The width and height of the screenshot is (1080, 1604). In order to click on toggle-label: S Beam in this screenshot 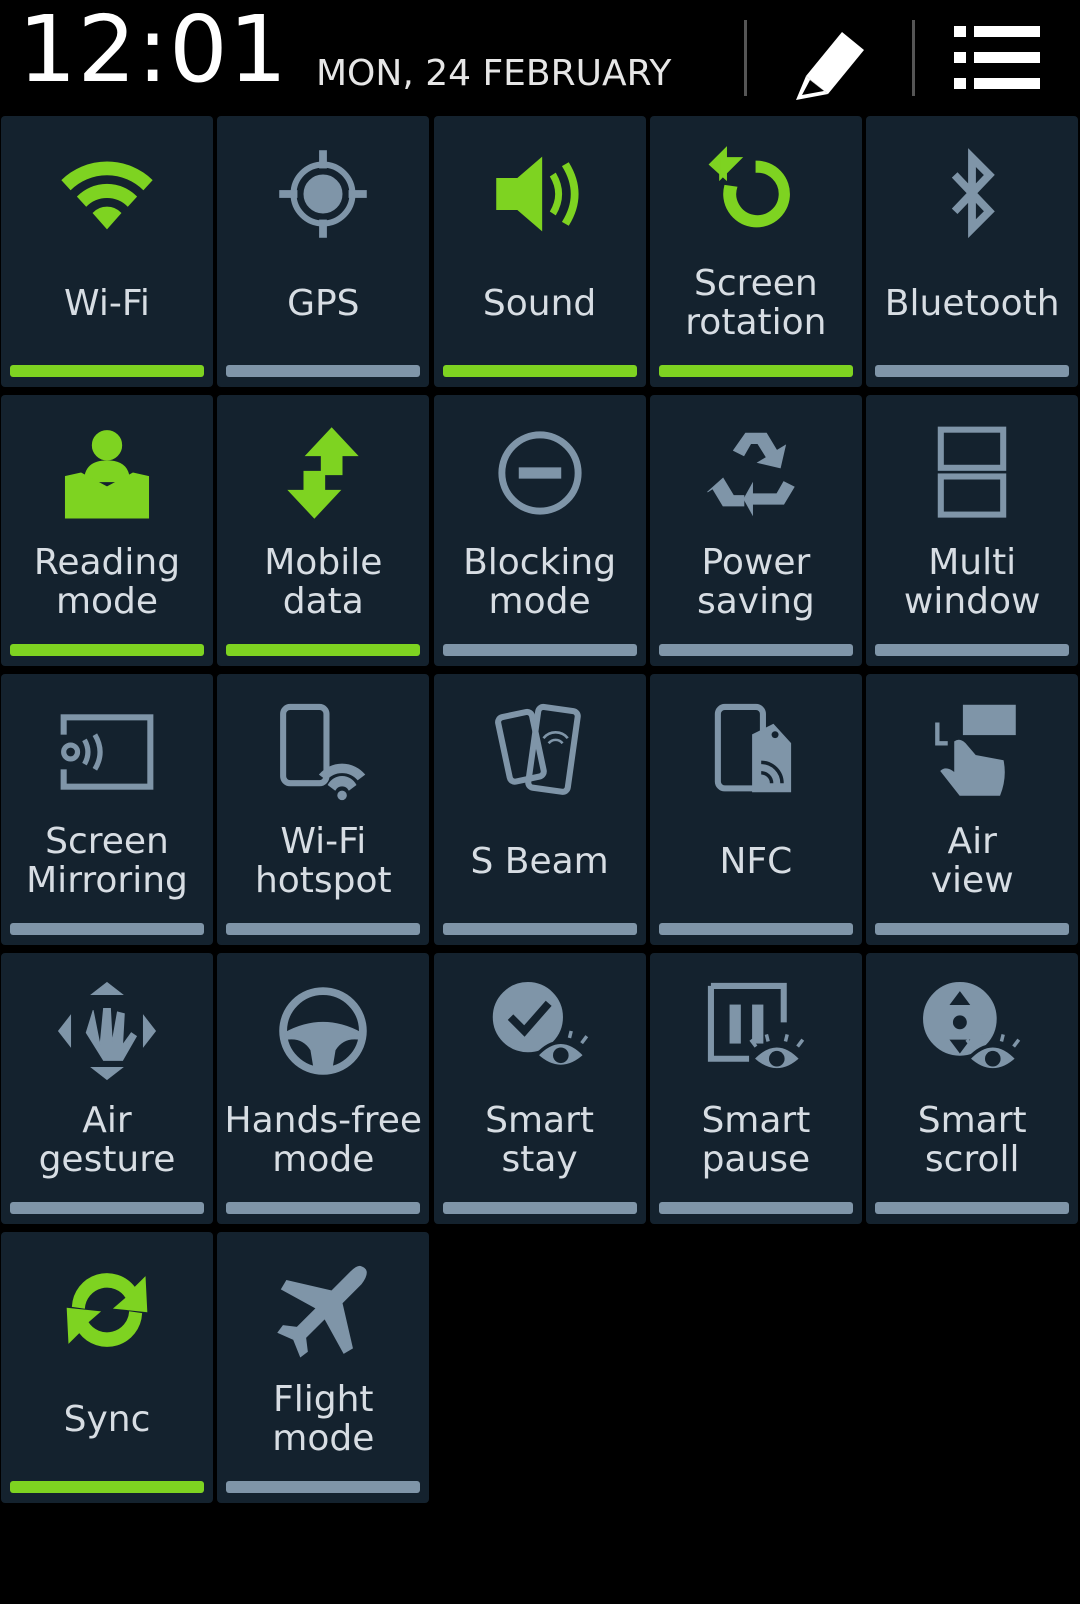, I will do `click(539, 861)`.